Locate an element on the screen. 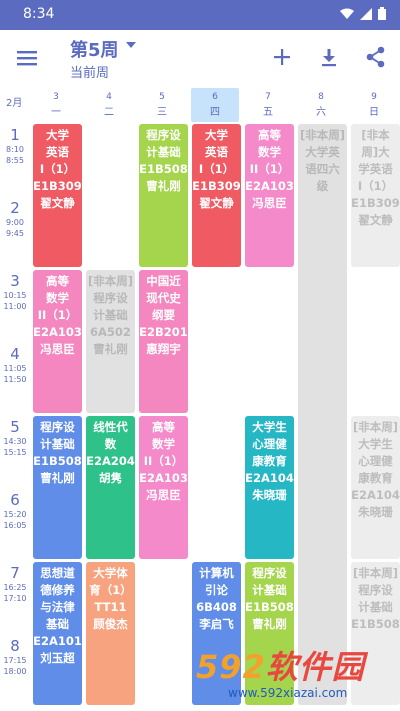 The height and width of the screenshot is (711, 400). course-text-line: 线性代 is located at coordinates (110, 427).